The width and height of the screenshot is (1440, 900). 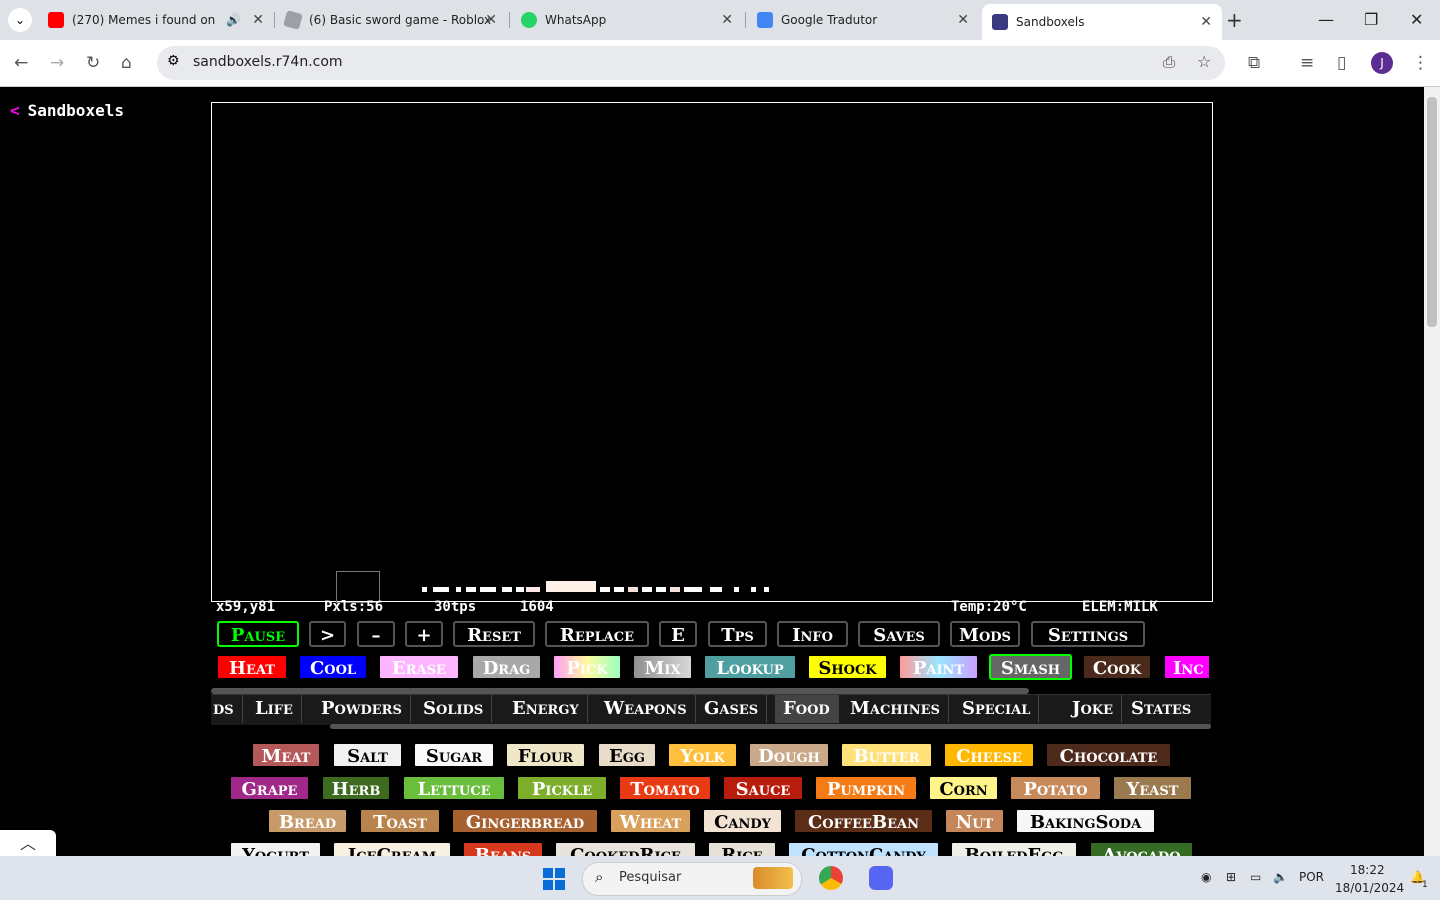 I want to click on element-candy: Candy, so click(x=742, y=821).